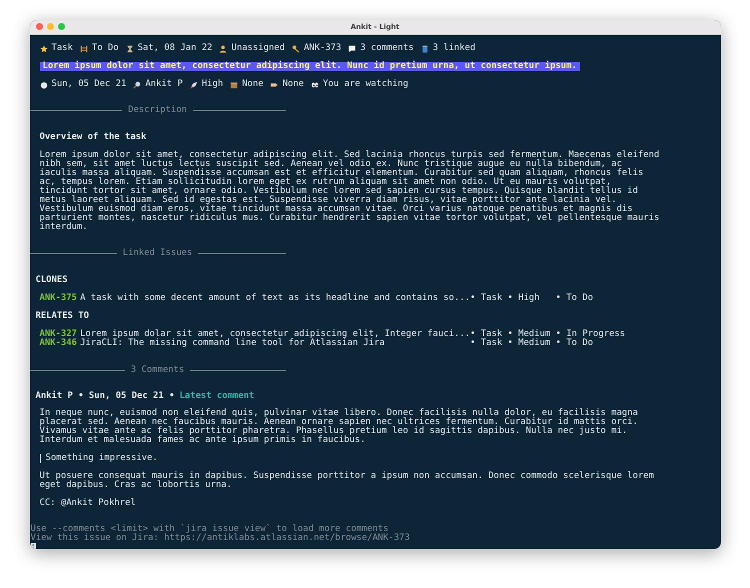  Describe the element at coordinates (62, 316) in the screenshot. I see `link-group-title: RELATES TO` at that location.